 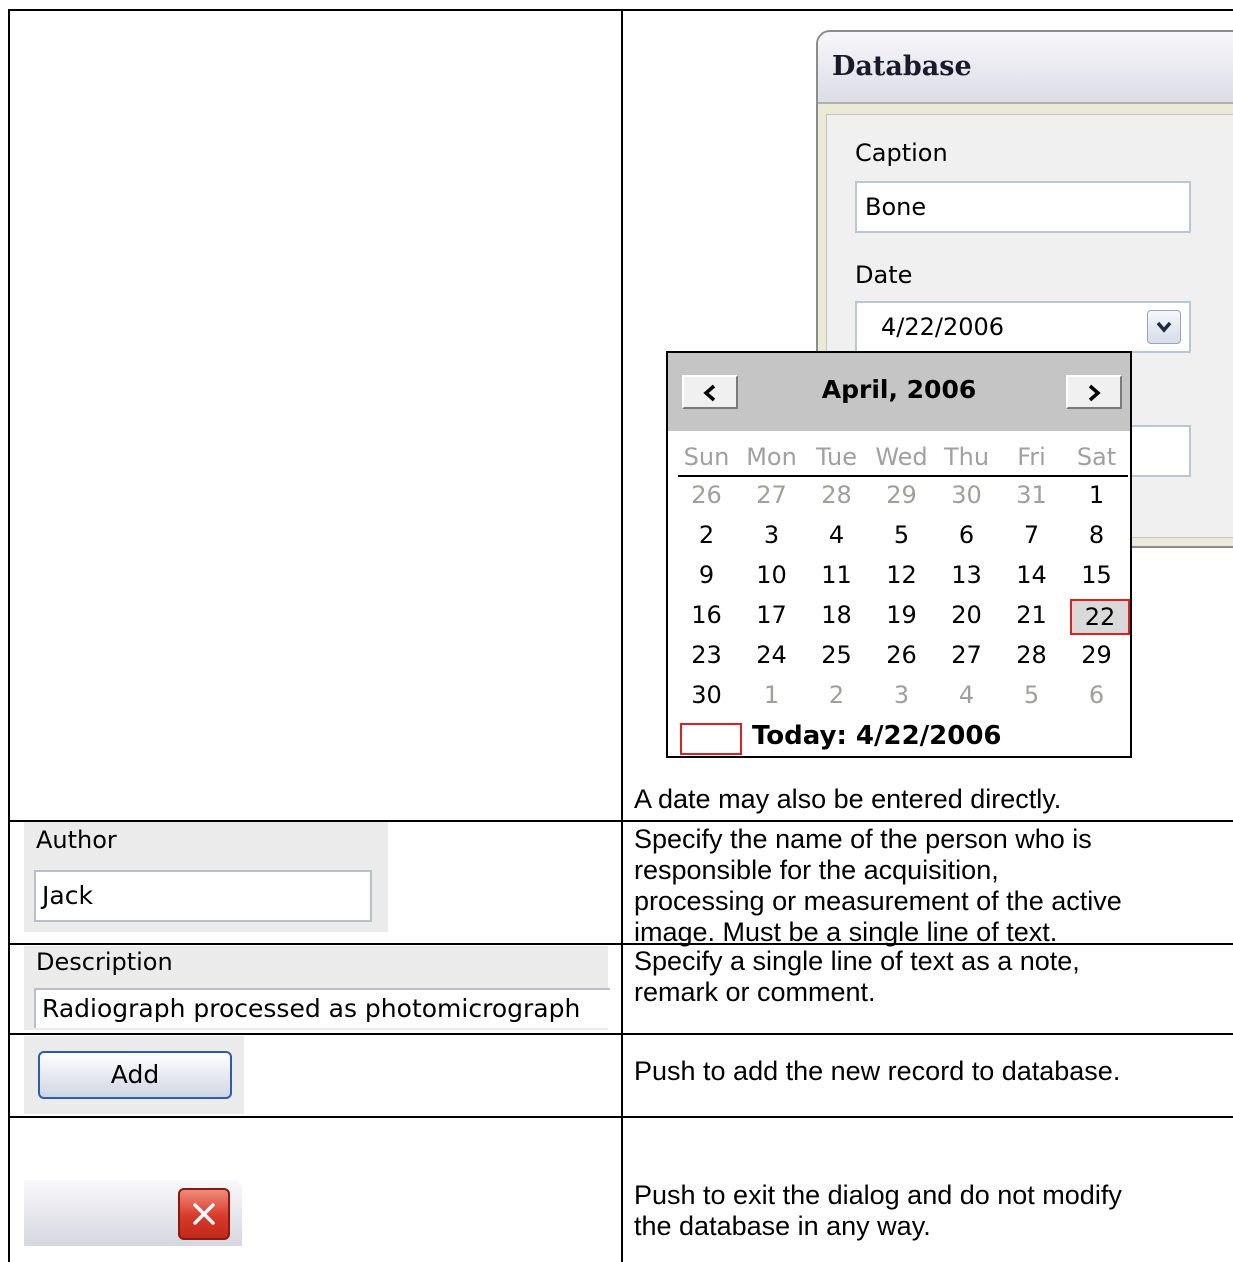 What do you see at coordinates (203, 896) in the screenshot?
I see `author-input: Jack` at bounding box center [203, 896].